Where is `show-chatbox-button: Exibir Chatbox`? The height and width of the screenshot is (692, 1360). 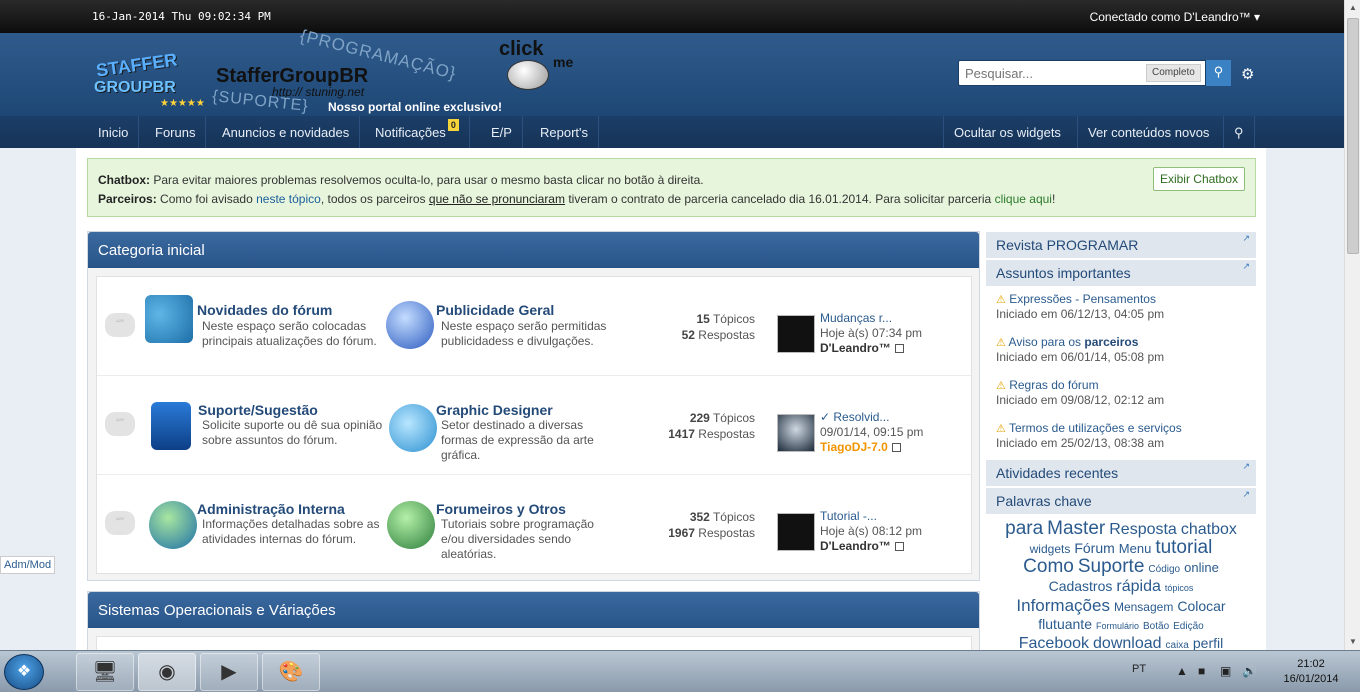
show-chatbox-button: Exibir Chatbox is located at coordinates (1198, 179).